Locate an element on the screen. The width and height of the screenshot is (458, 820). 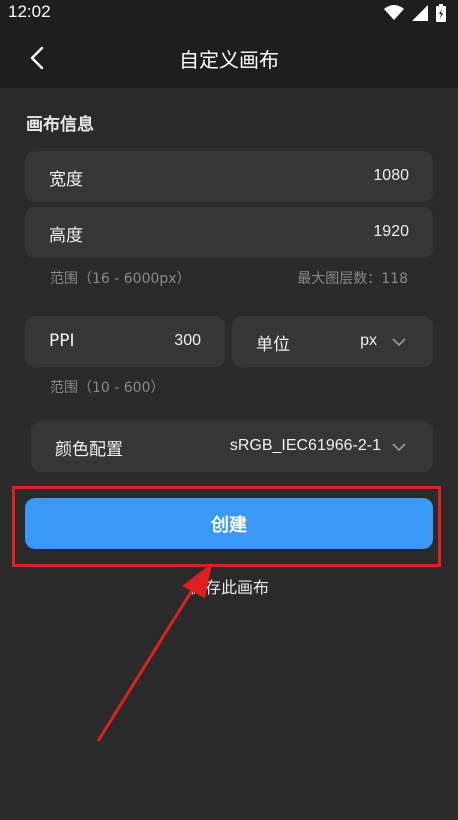
title-bar: 自定义画布 is located at coordinates (229, 57).